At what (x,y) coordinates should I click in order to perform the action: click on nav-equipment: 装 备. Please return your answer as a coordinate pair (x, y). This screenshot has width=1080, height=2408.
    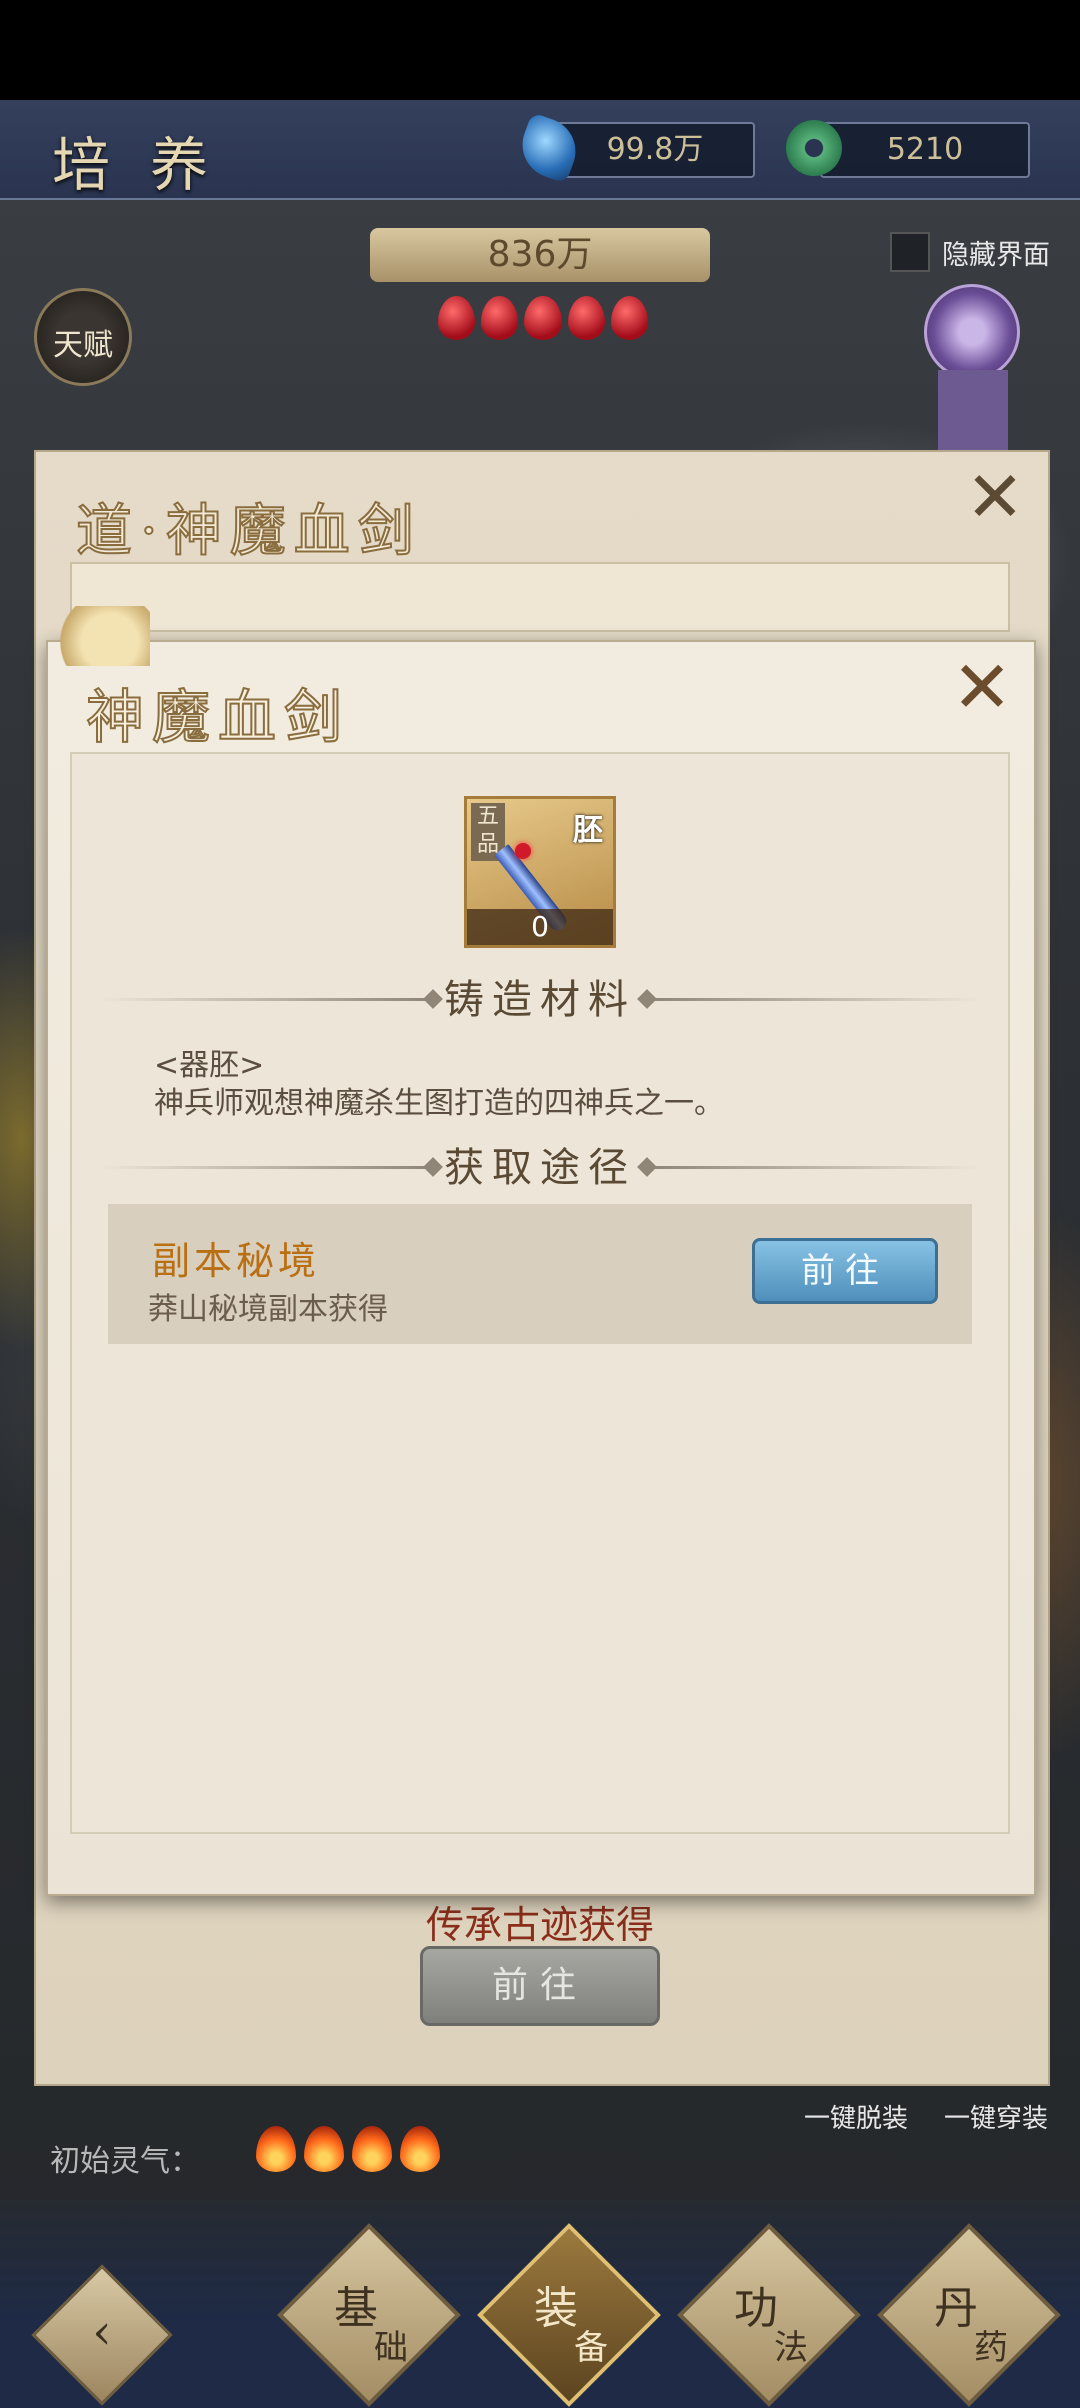
    Looking at the image, I should click on (569, 2315).